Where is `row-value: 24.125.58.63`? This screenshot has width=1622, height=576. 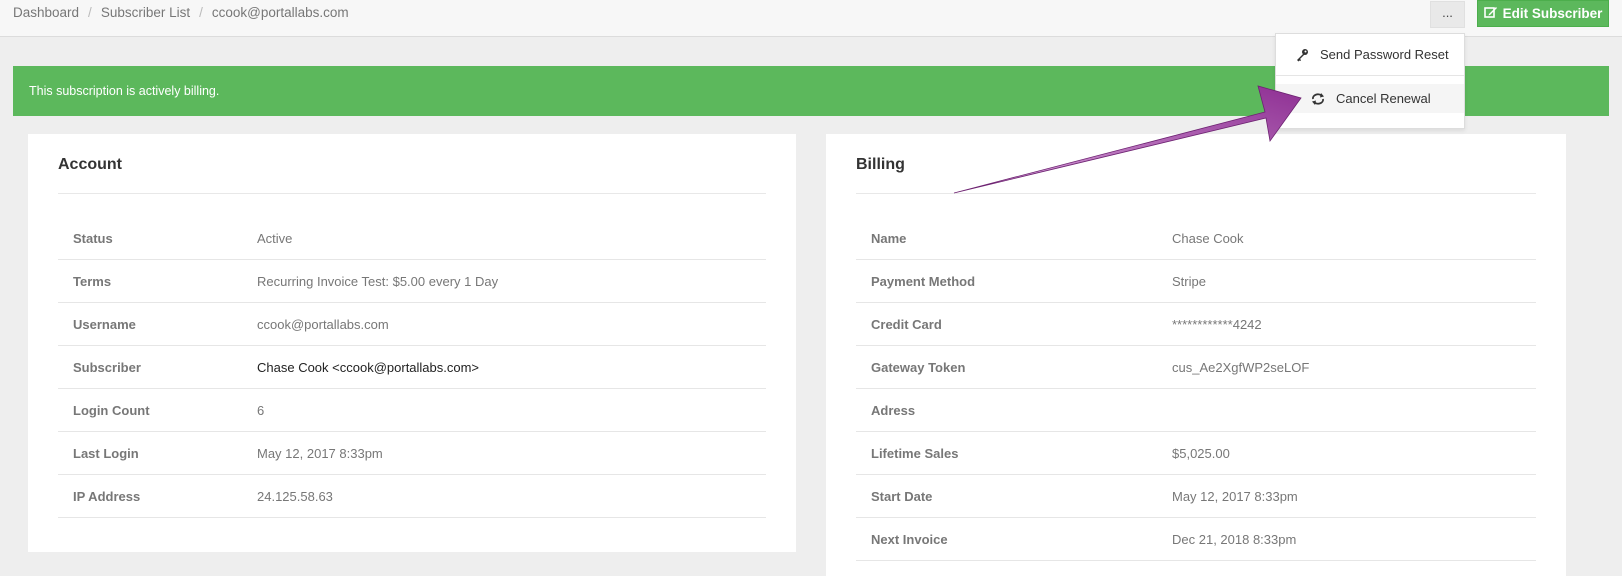 row-value: 24.125.58.63 is located at coordinates (295, 496).